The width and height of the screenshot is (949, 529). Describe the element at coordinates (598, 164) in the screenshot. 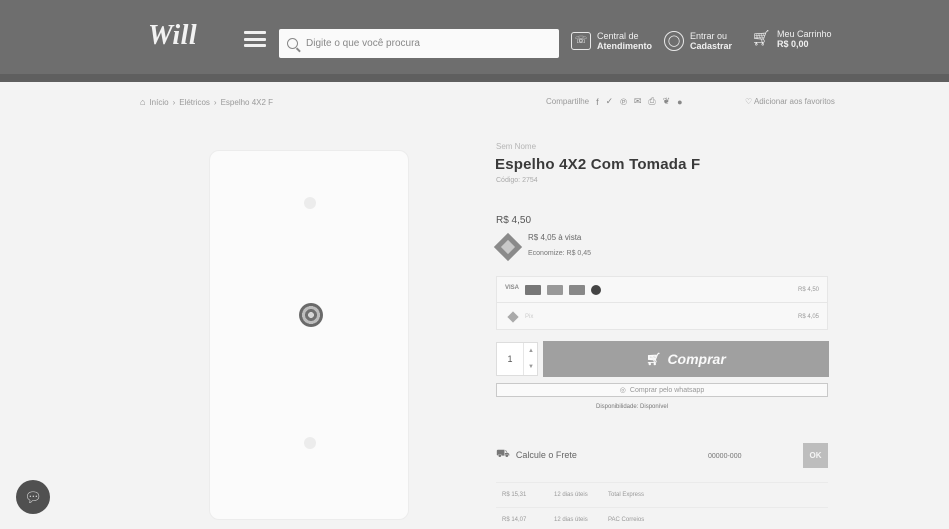

I see `product-title: Espelho 4X2 Com Tomada F` at that location.